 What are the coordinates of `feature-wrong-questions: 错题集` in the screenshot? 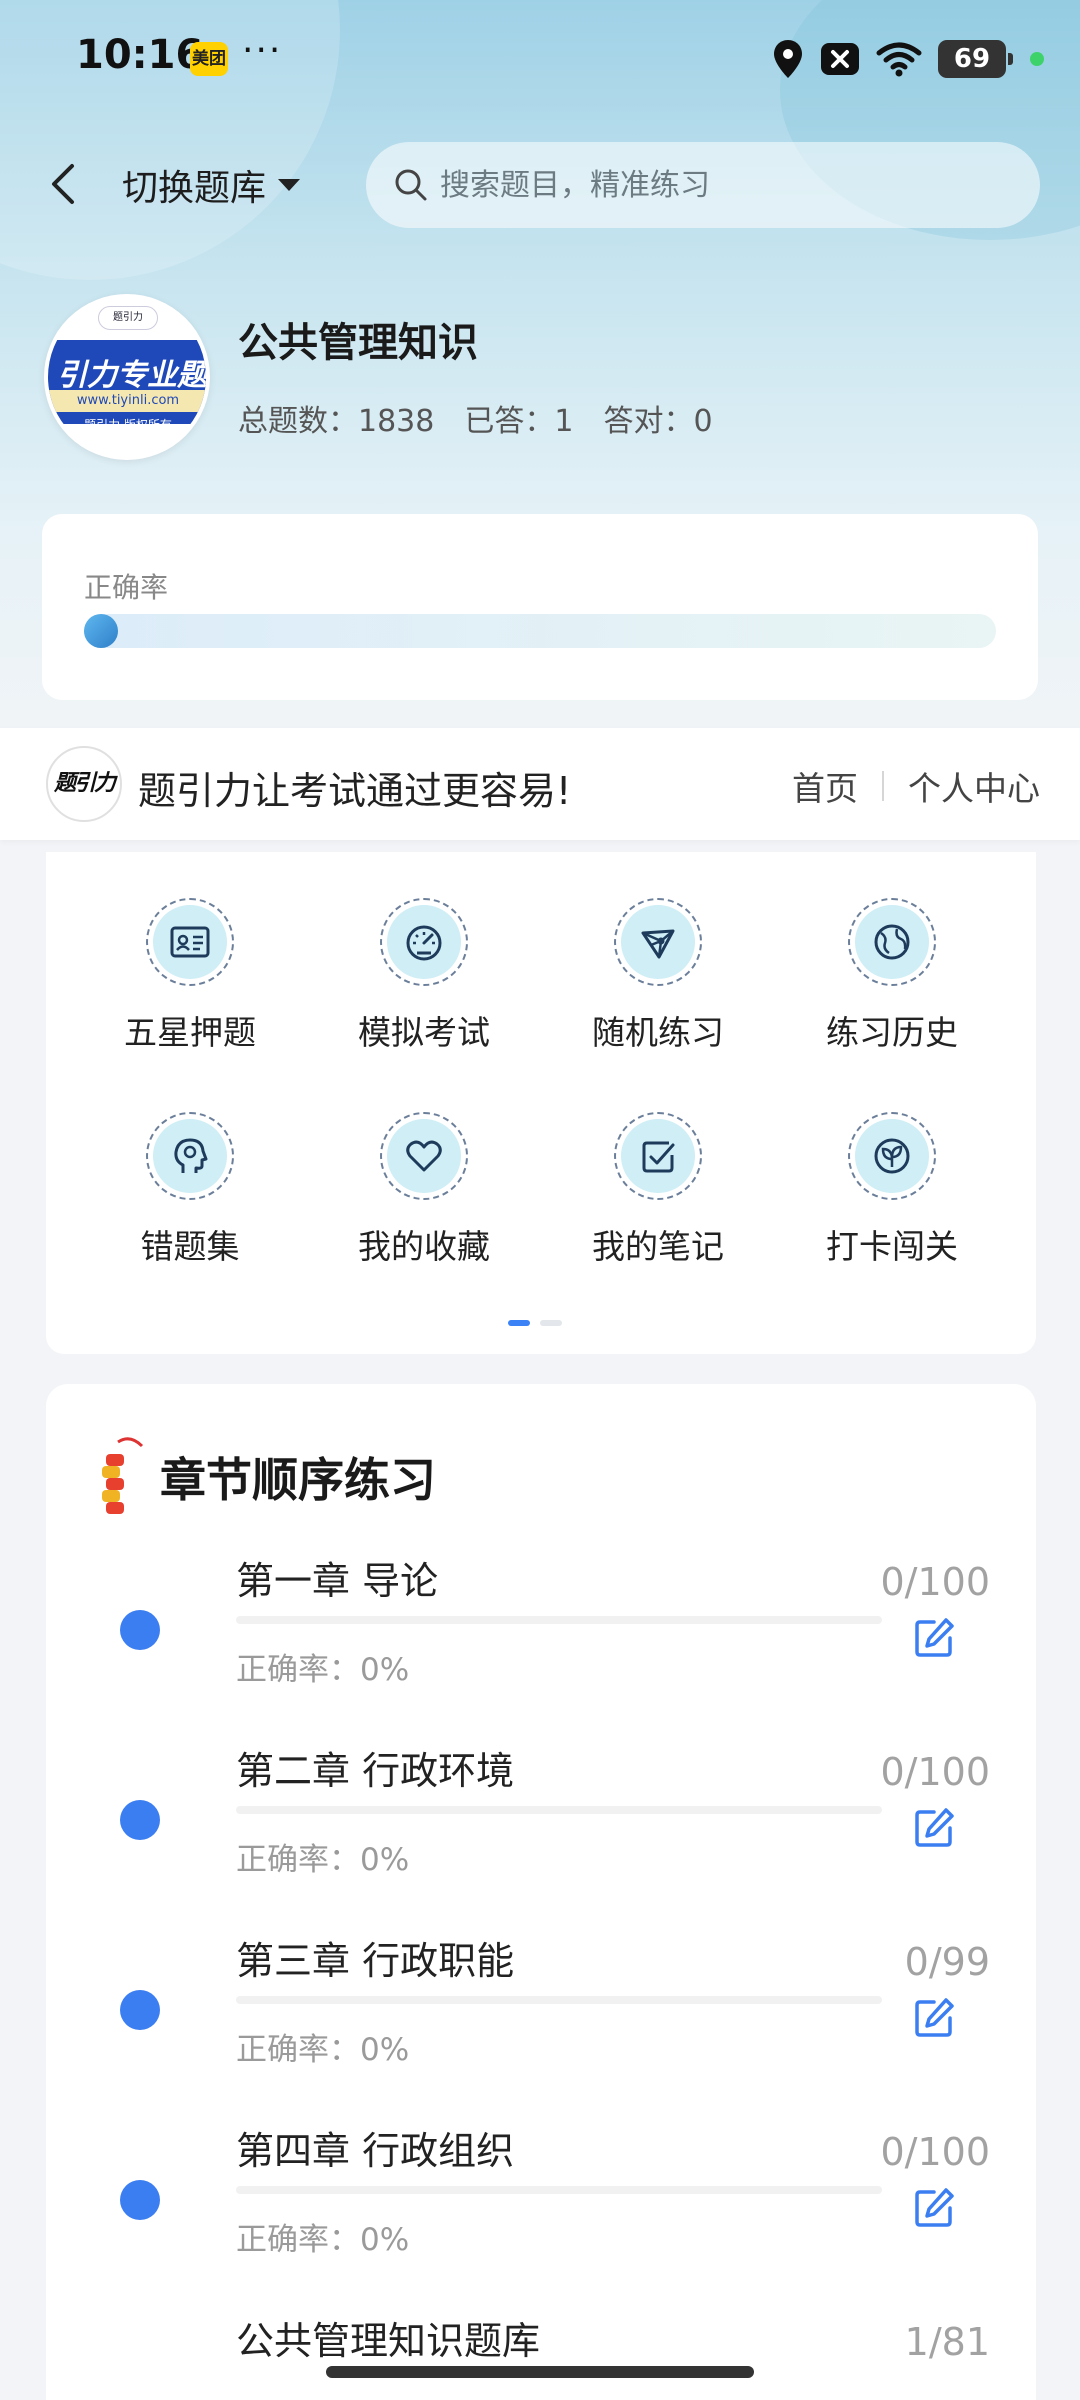 It's located at (190, 1166).